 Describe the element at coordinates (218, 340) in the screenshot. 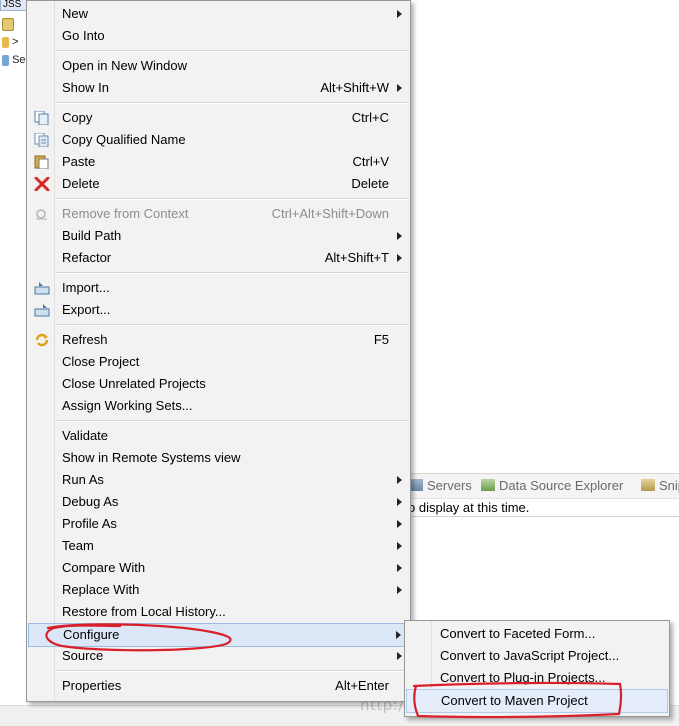

I see `menu-item-refresh: Refresh F5` at that location.